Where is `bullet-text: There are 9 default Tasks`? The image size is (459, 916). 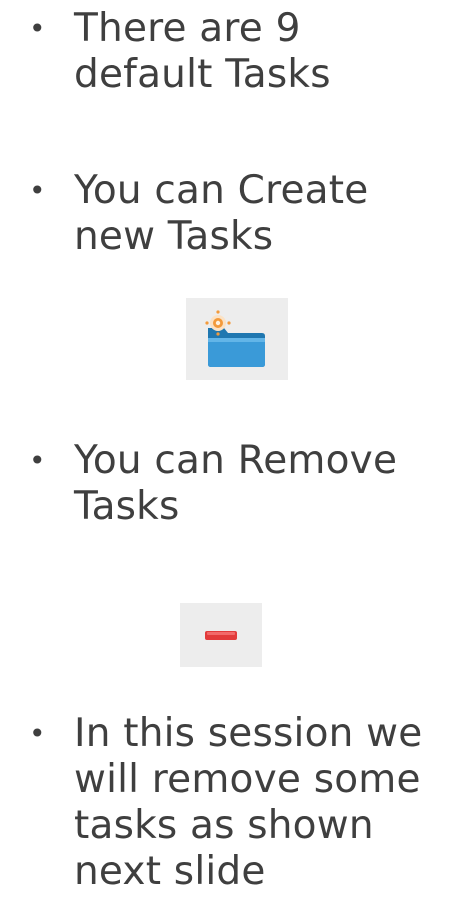 bullet-text: There are 9 default Tasks is located at coordinates (266, 52).